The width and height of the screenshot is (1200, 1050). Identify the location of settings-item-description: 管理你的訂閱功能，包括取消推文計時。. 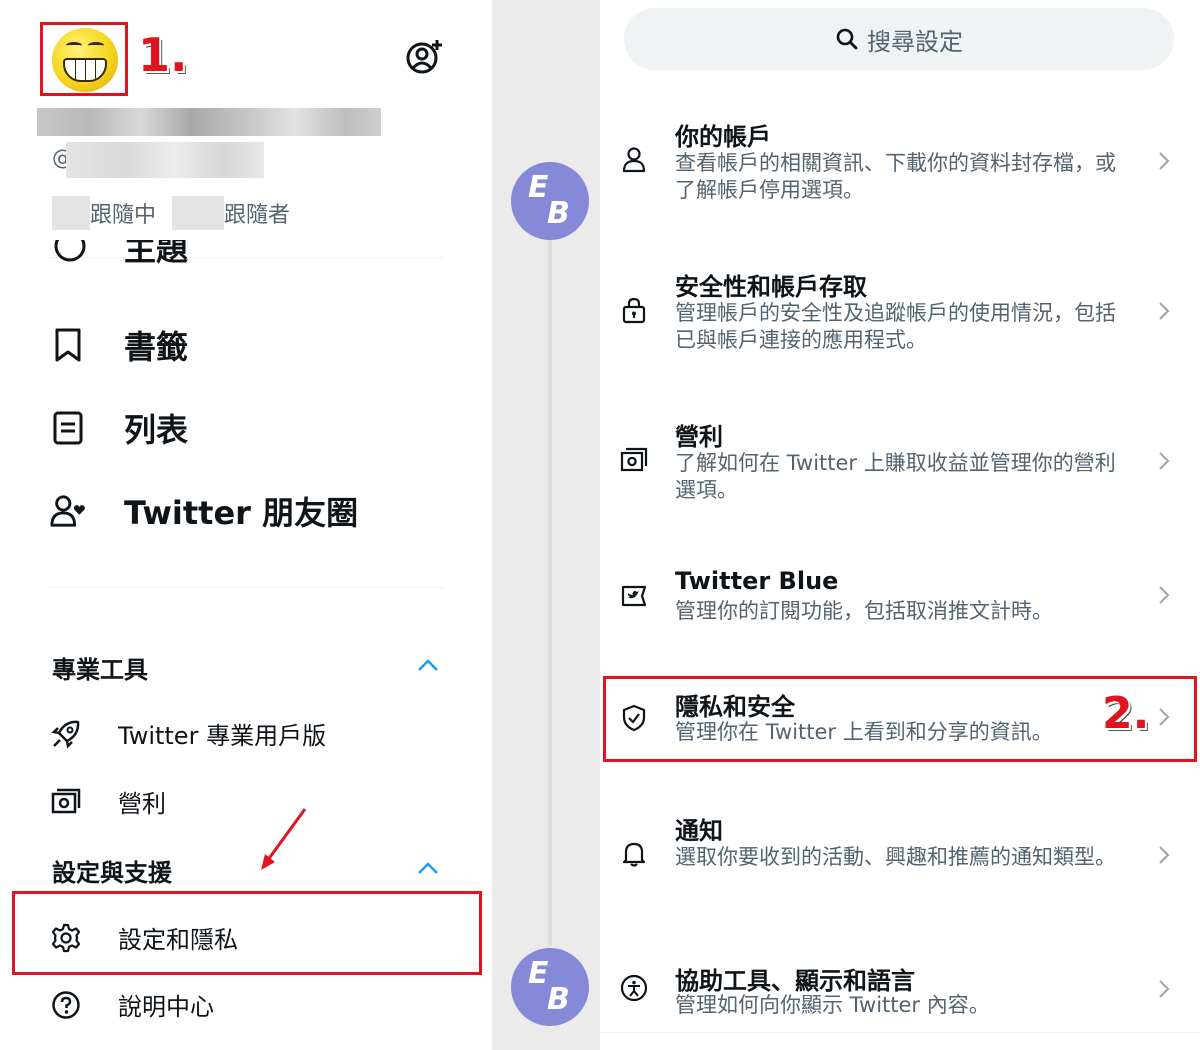
(864, 611).